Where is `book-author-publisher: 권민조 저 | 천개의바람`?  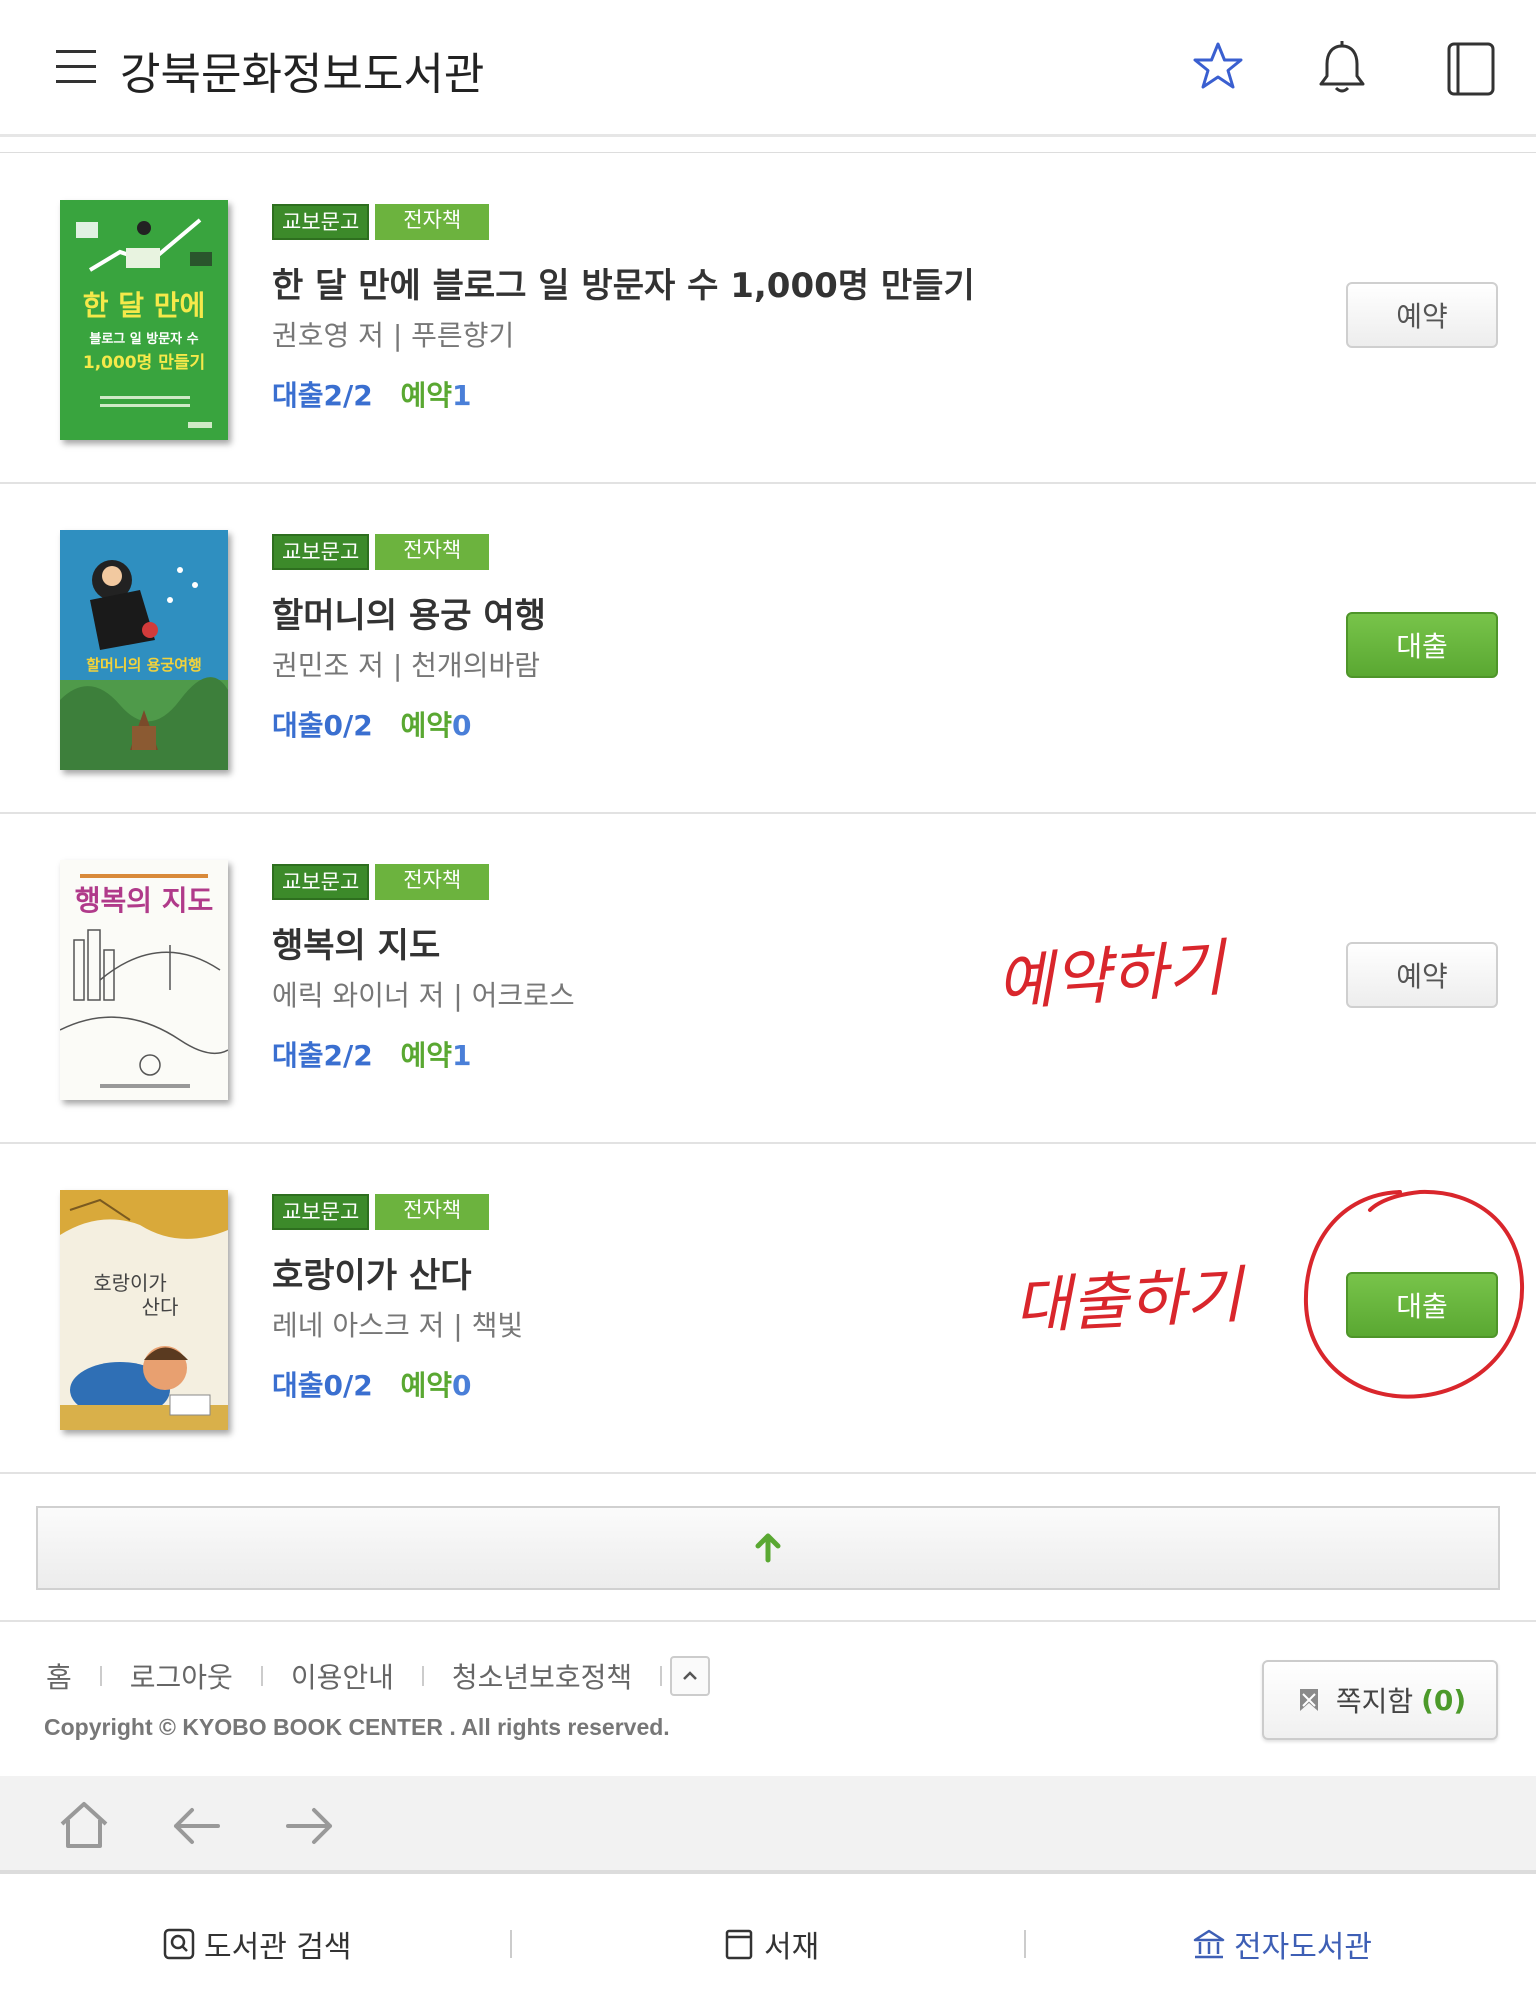 book-author-publisher: 권민조 저 | 천개의바람 is located at coordinates (406, 665).